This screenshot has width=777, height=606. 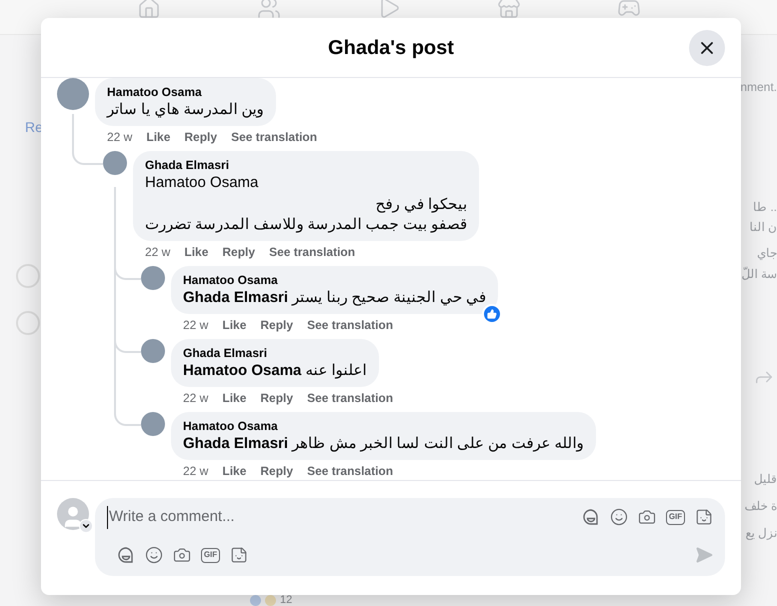 I want to click on background-text: جاي, so click(x=767, y=253).